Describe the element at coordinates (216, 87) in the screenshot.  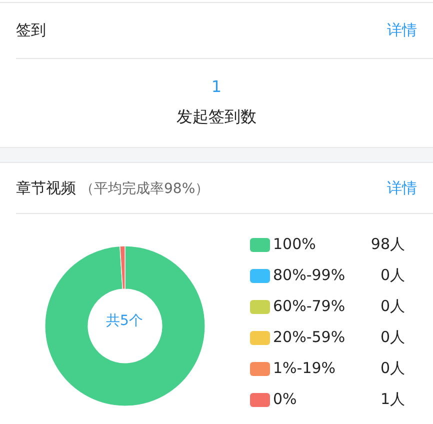
I see `signin-count: 1` at that location.